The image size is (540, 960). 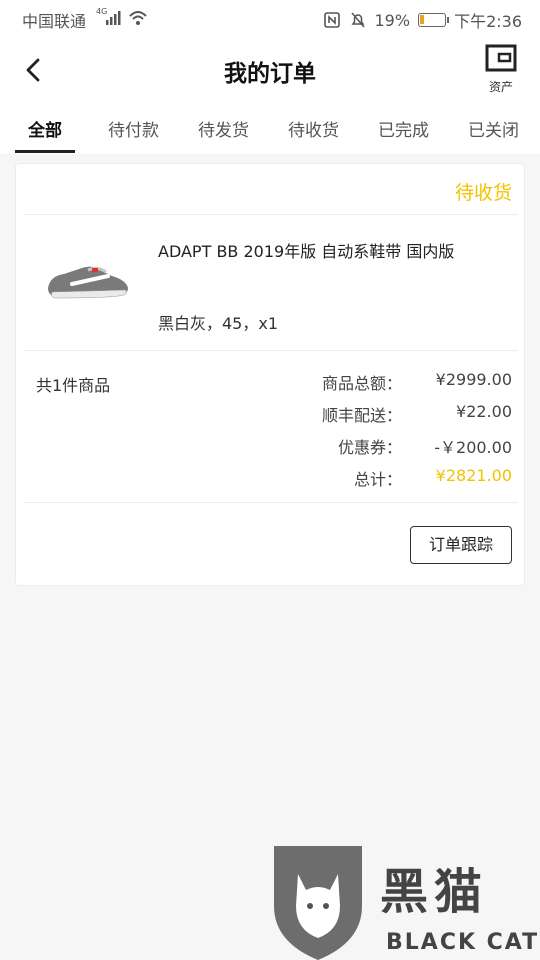 What do you see at coordinates (270, 18) in the screenshot?
I see `status-bar: 中国联通 4G 19% 下午2:36` at bounding box center [270, 18].